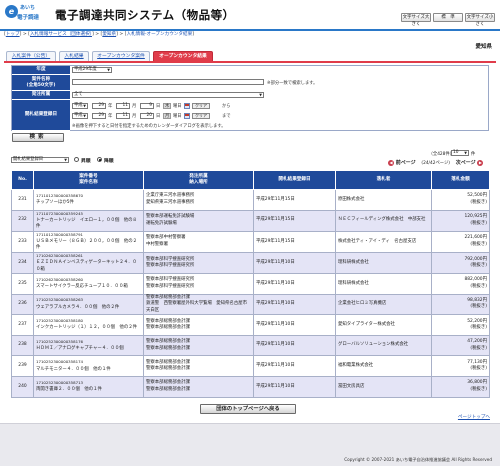 The height and width of the screenshot is (466, 500). What do you see at coordinates (383, 345) in the screenshot?
I see `row-winner: グローバルソリューション株式会社` at bounding box center [383, 345].